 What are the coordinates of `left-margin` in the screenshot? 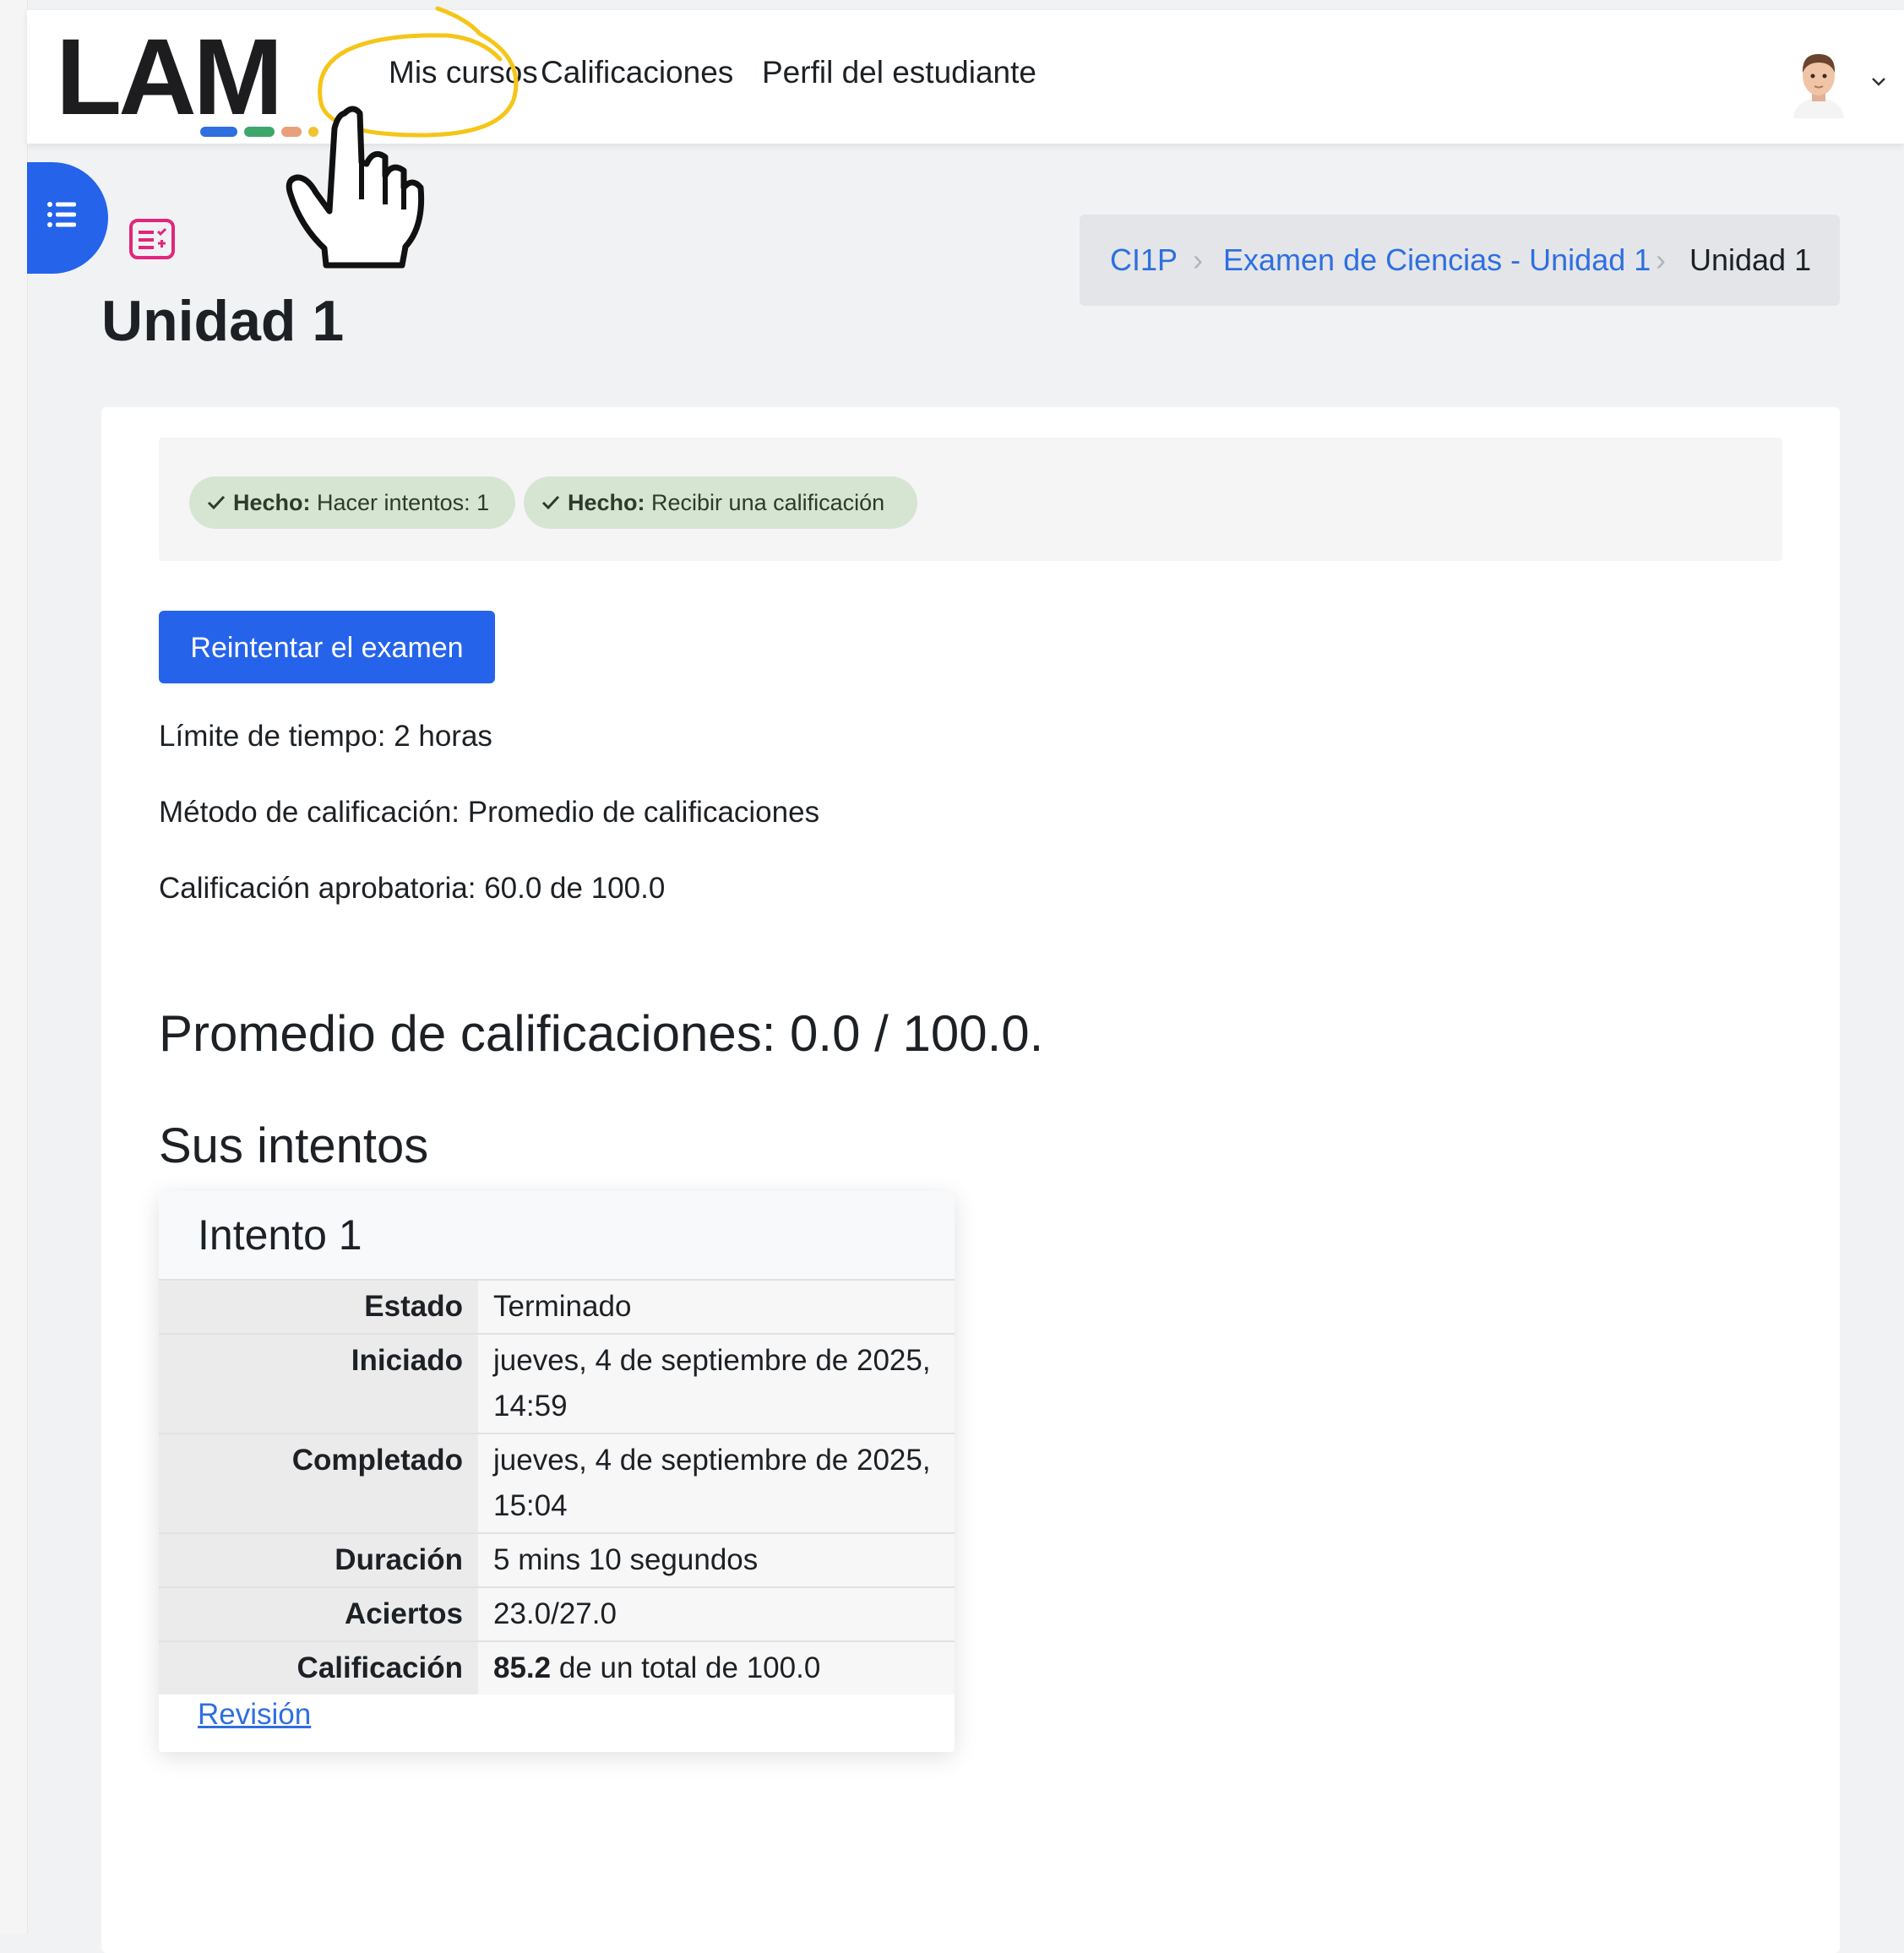 It's located at (14, 967).